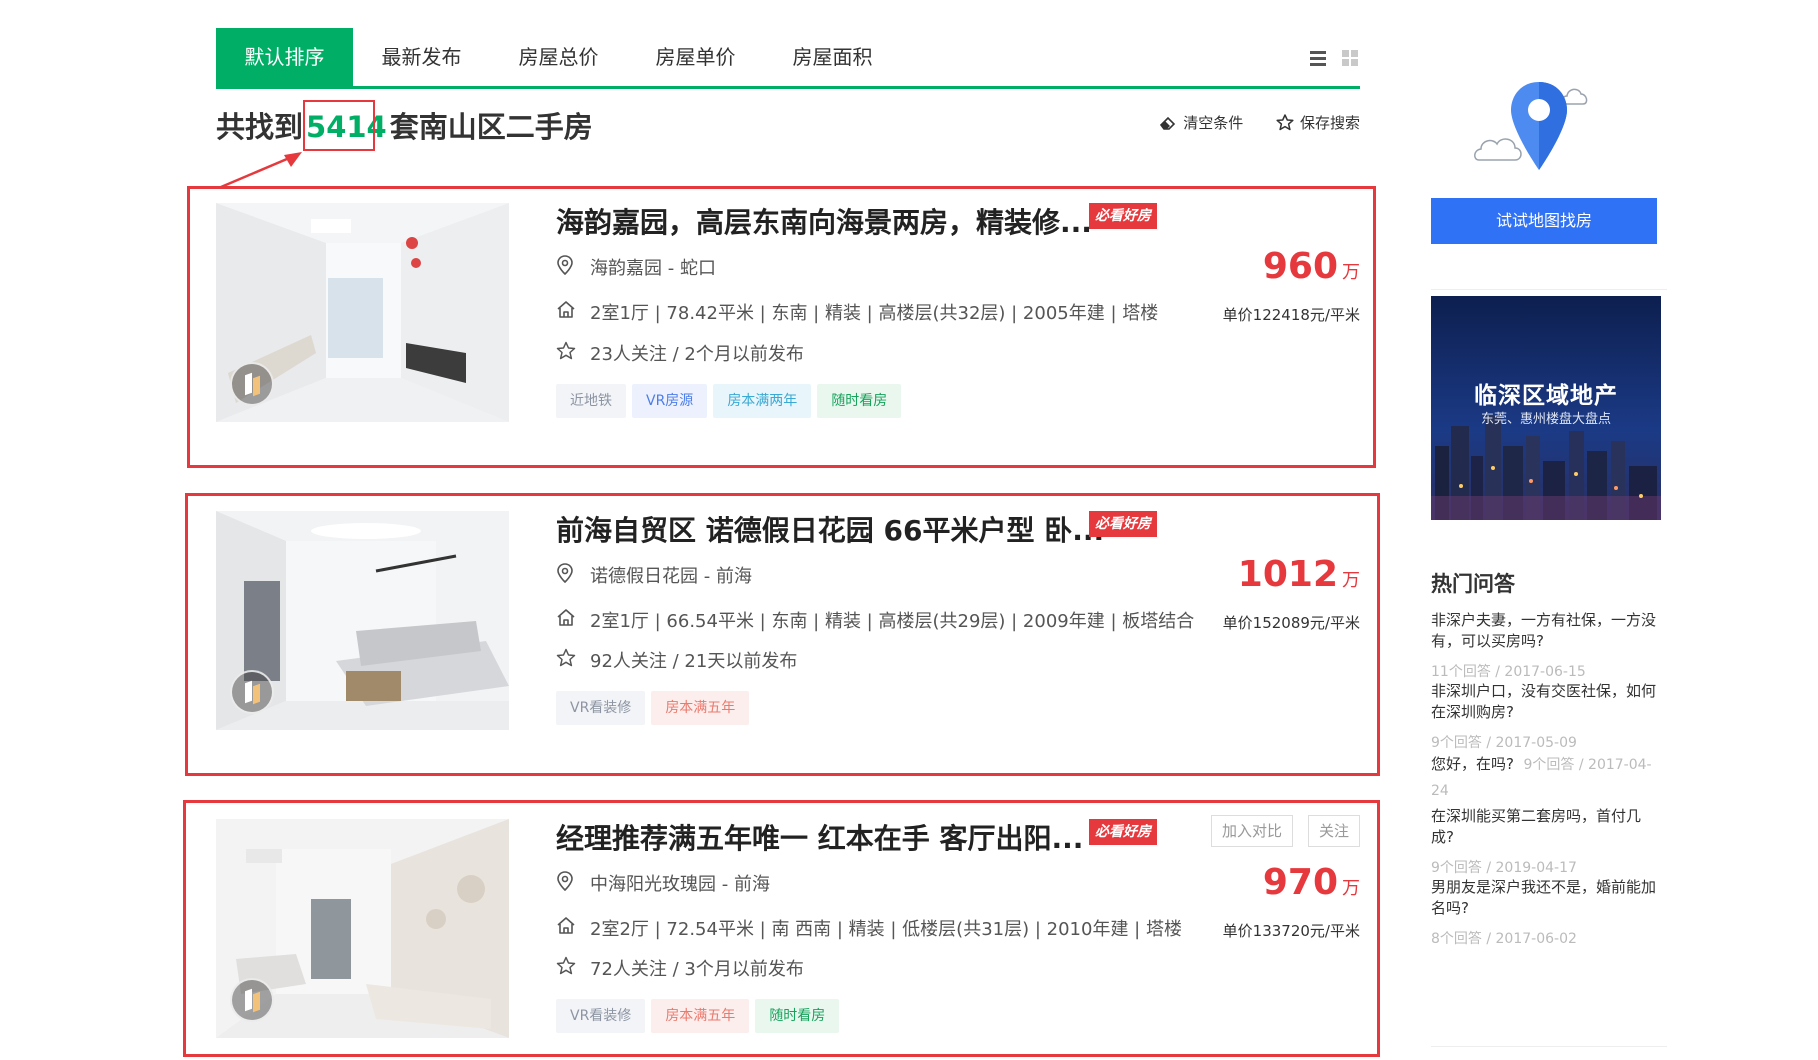  I want to click on add-to-compare-button: 加入对比, so click(1252, 831).